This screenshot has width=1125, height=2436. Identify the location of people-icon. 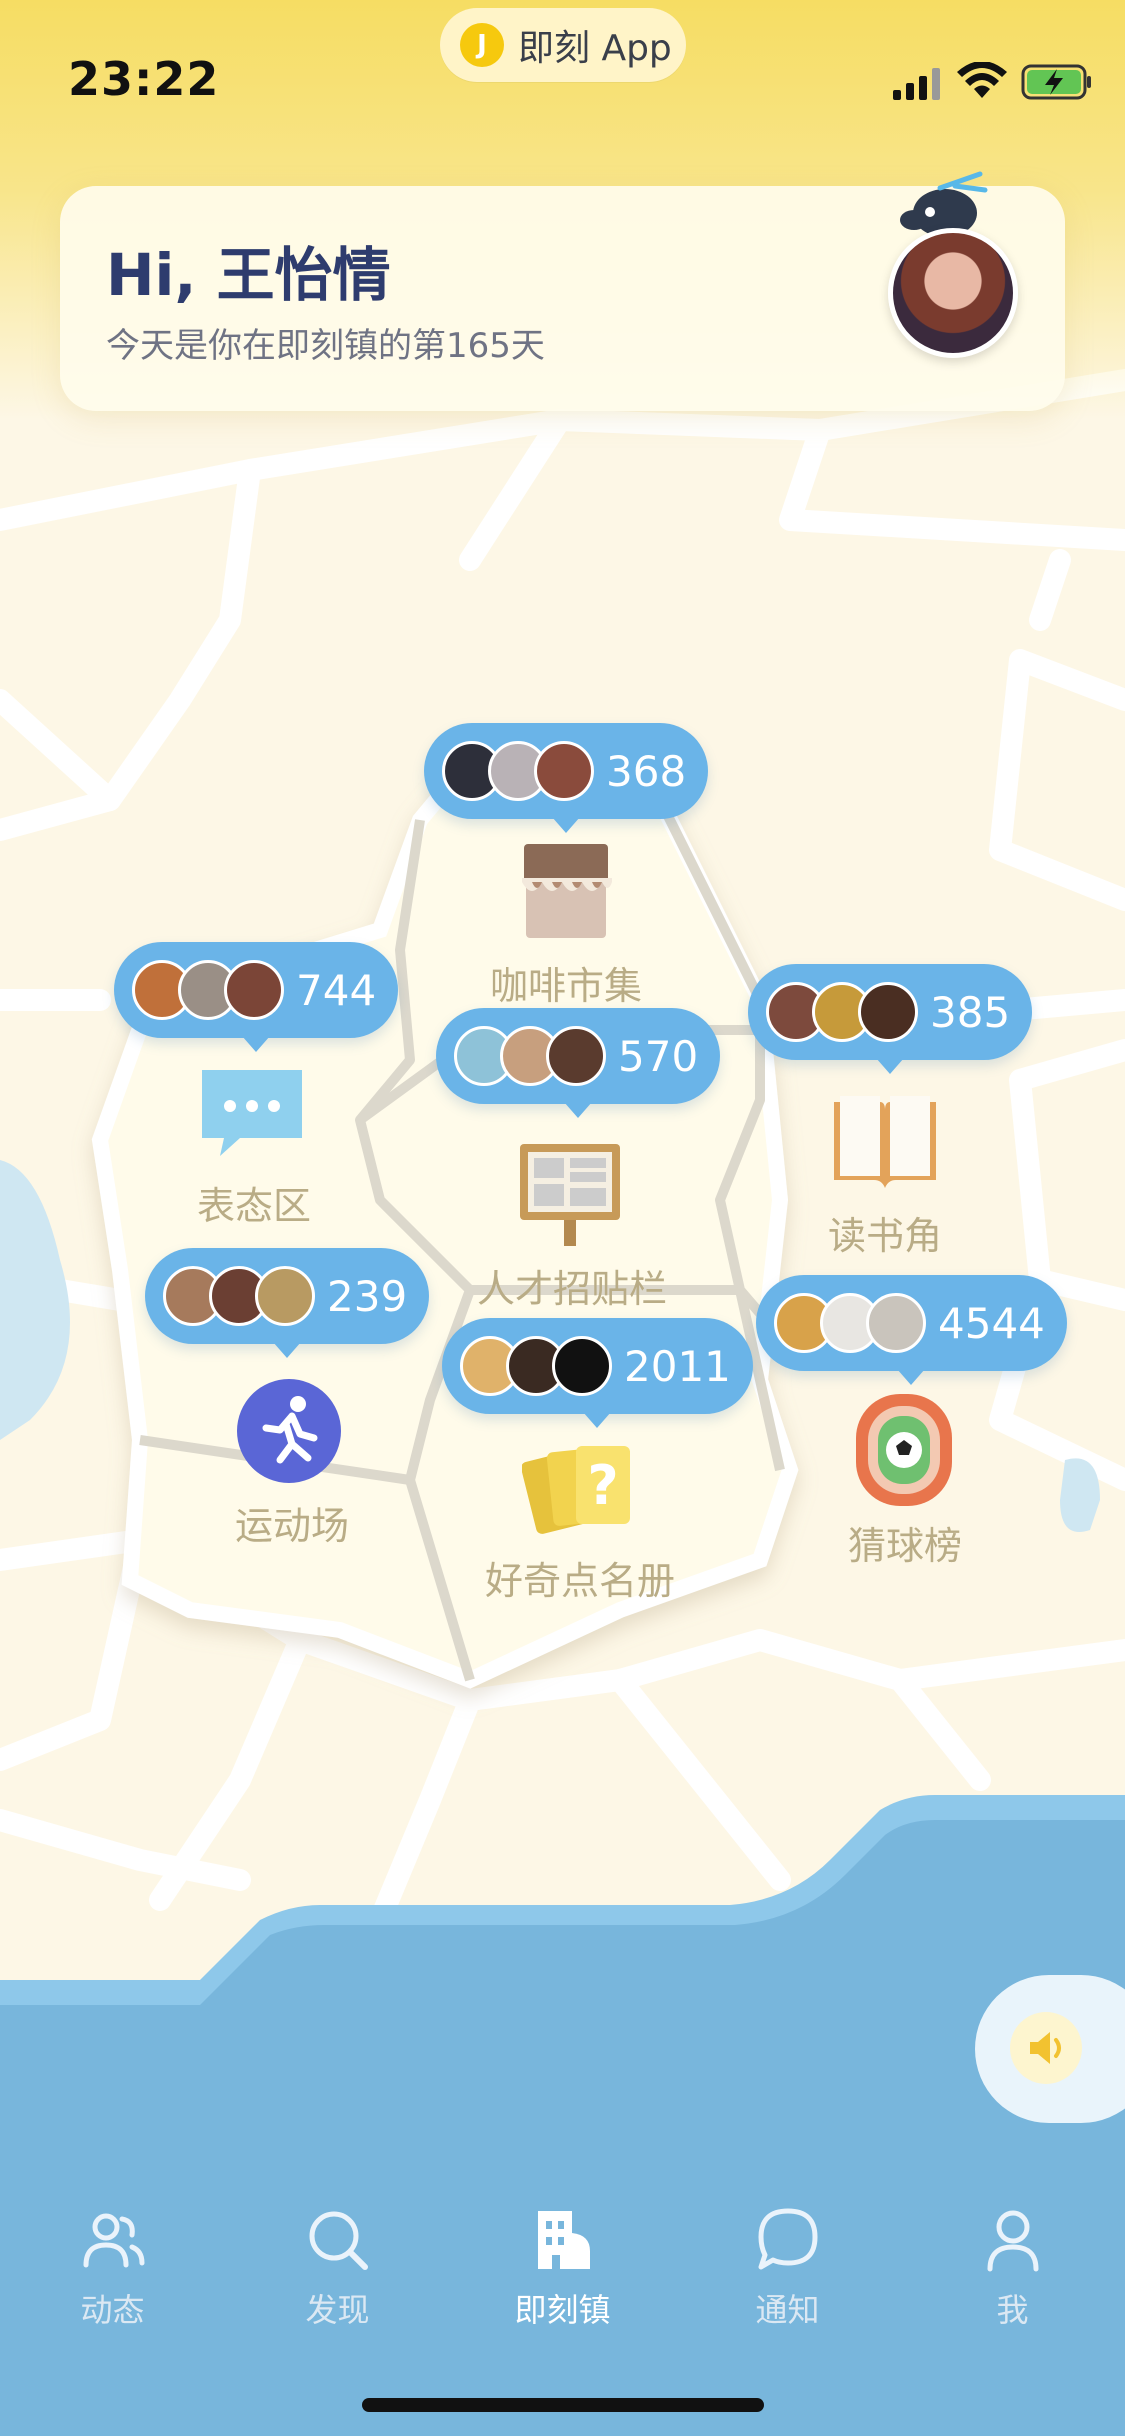
(114, 2240).